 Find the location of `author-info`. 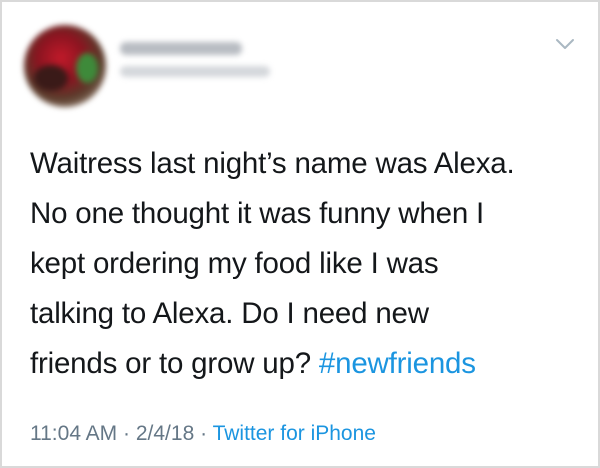

author-info is located at coordinates (200, 64).